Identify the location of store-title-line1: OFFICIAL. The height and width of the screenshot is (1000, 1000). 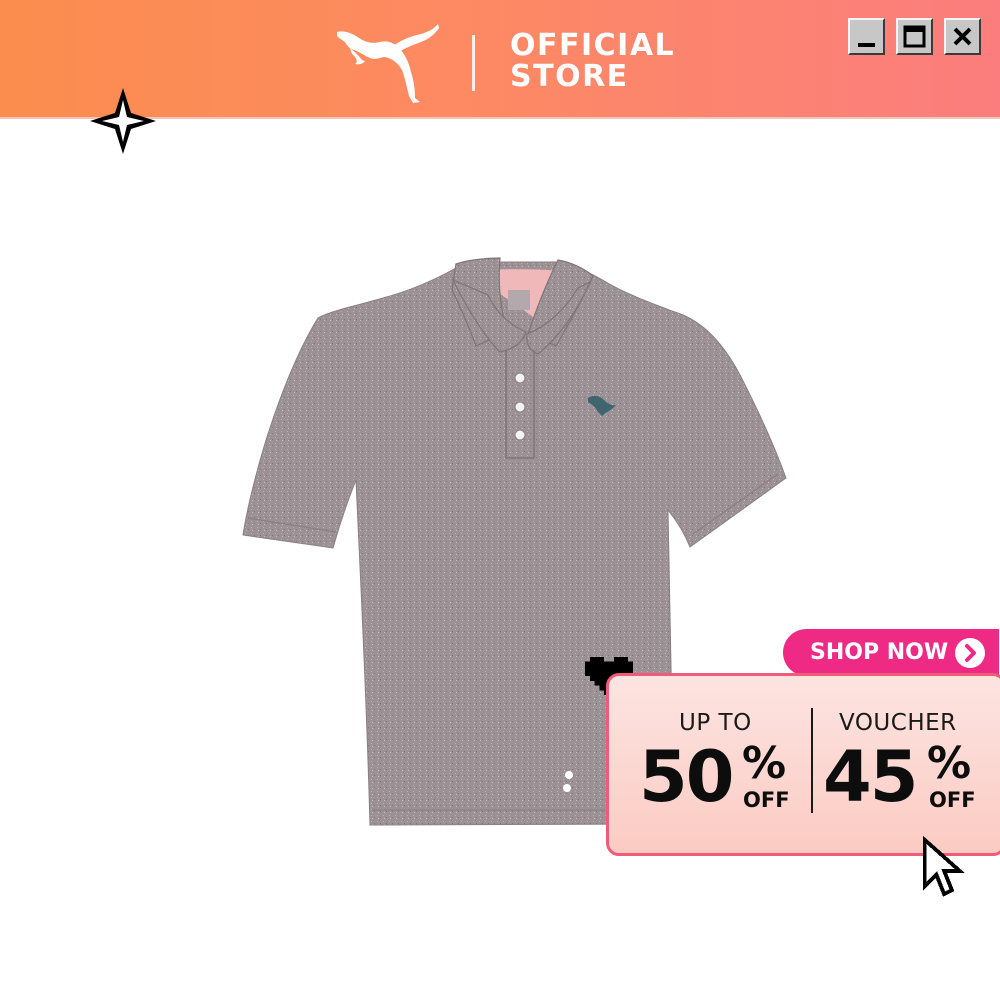
(593, 45).